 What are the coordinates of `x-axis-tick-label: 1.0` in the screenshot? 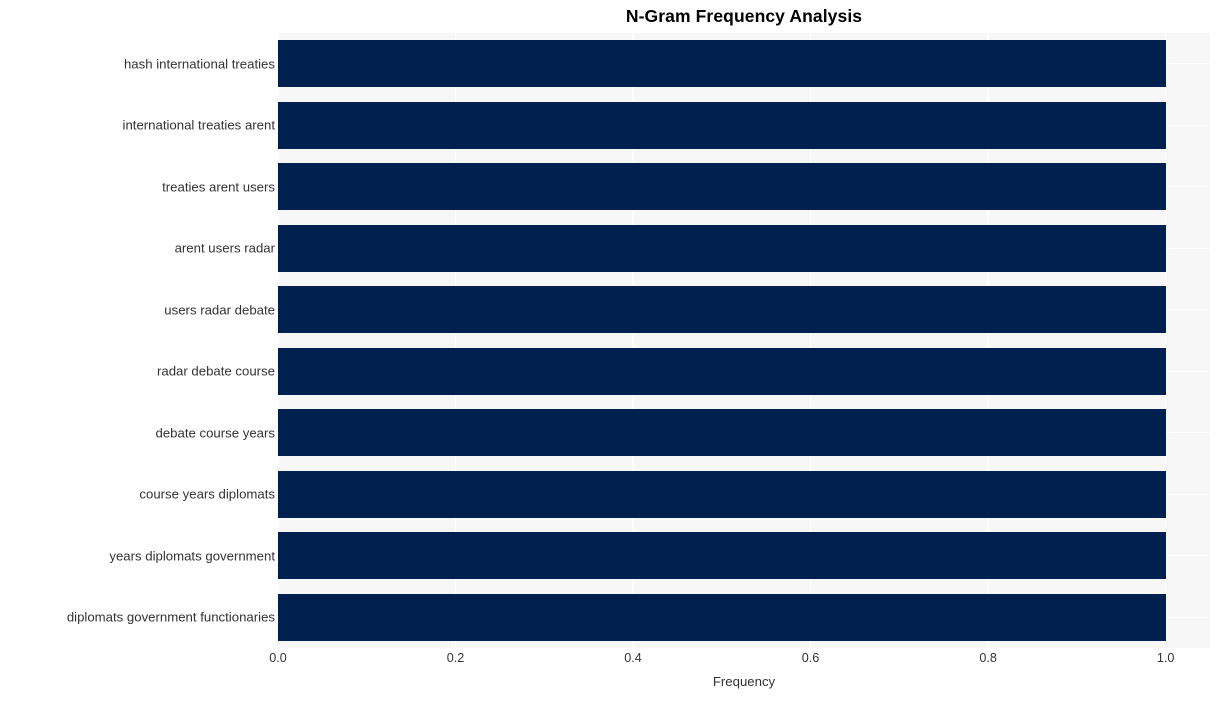 It's located at (1165, 658).